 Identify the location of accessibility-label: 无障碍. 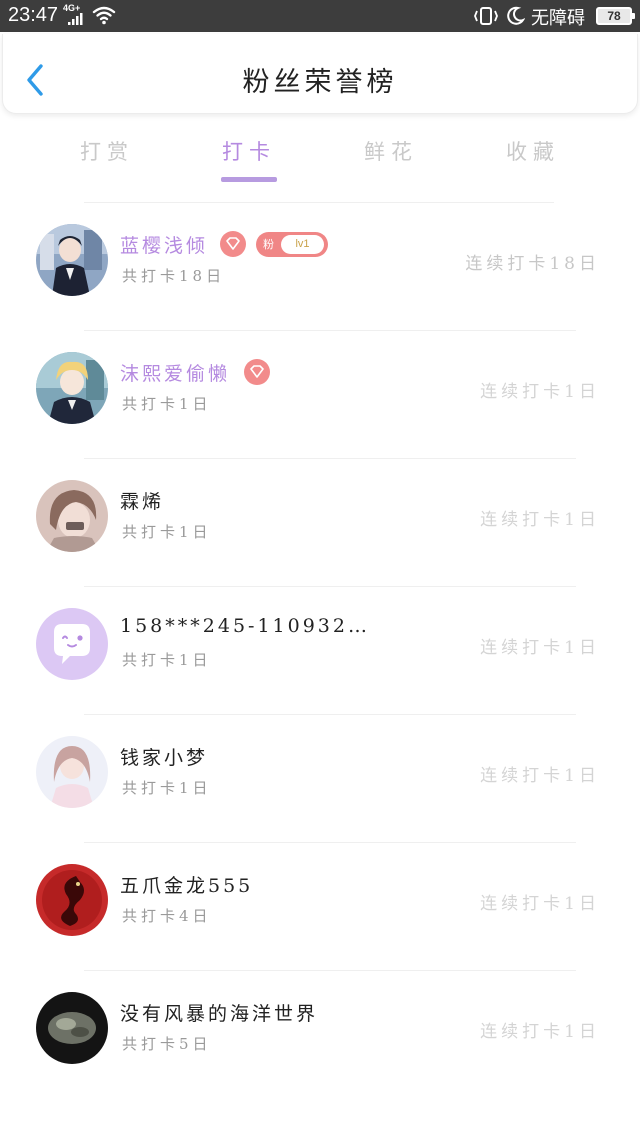
(558, 18).